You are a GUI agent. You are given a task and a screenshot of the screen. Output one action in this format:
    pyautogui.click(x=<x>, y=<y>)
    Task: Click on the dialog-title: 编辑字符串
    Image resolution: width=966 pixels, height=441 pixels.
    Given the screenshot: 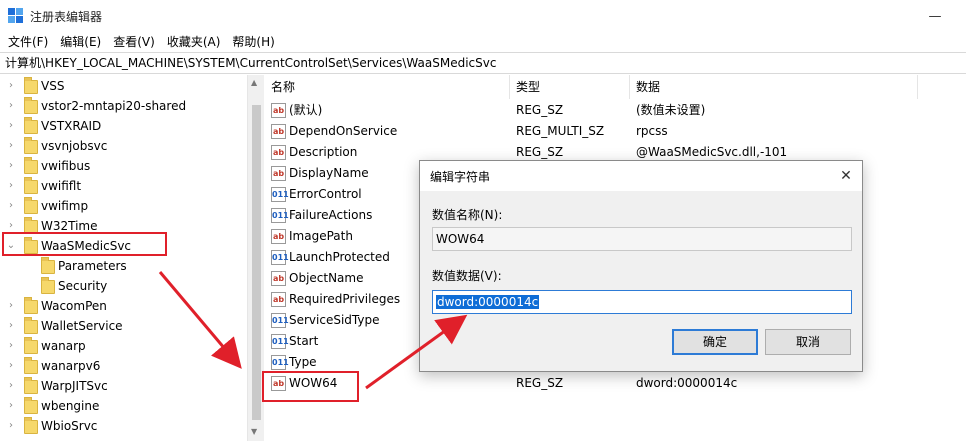 What is the action you would take?
    pyautogui.click(x=460, y=177)
    